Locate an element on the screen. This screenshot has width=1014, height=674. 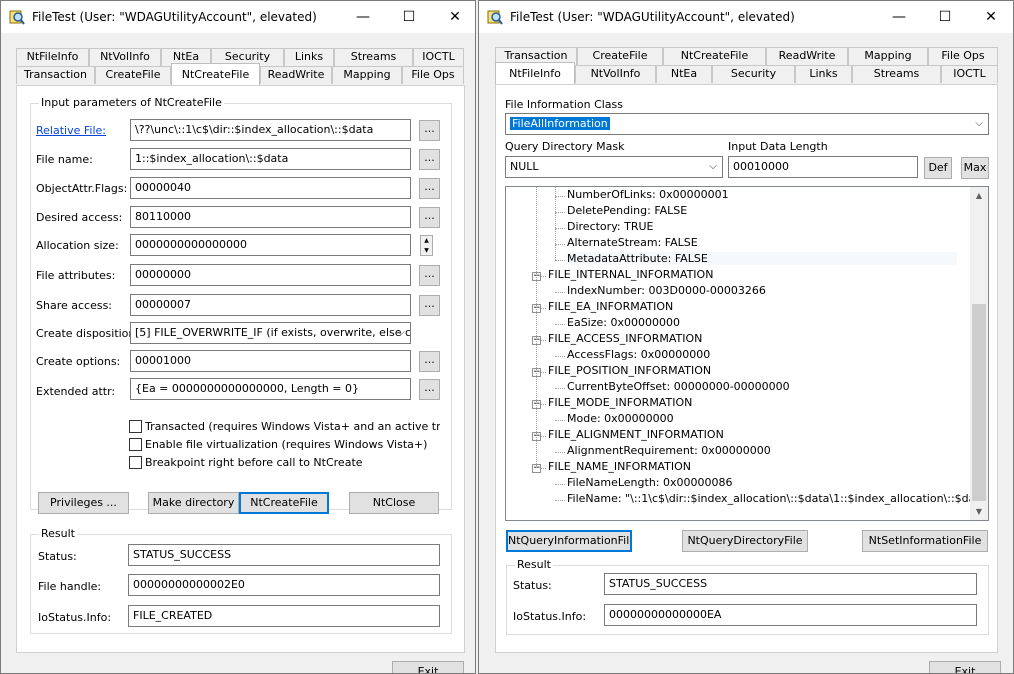
tree-node-field: DeletePending: FALSE is located at coordinates (627, 210).